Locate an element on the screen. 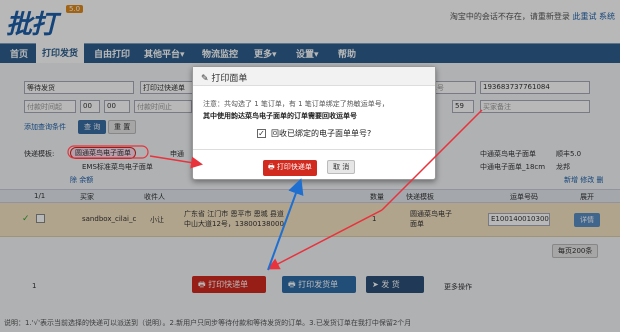 This screenshot has width=620, height=332. arrow-remark-line is located at coordinates (432, 160).